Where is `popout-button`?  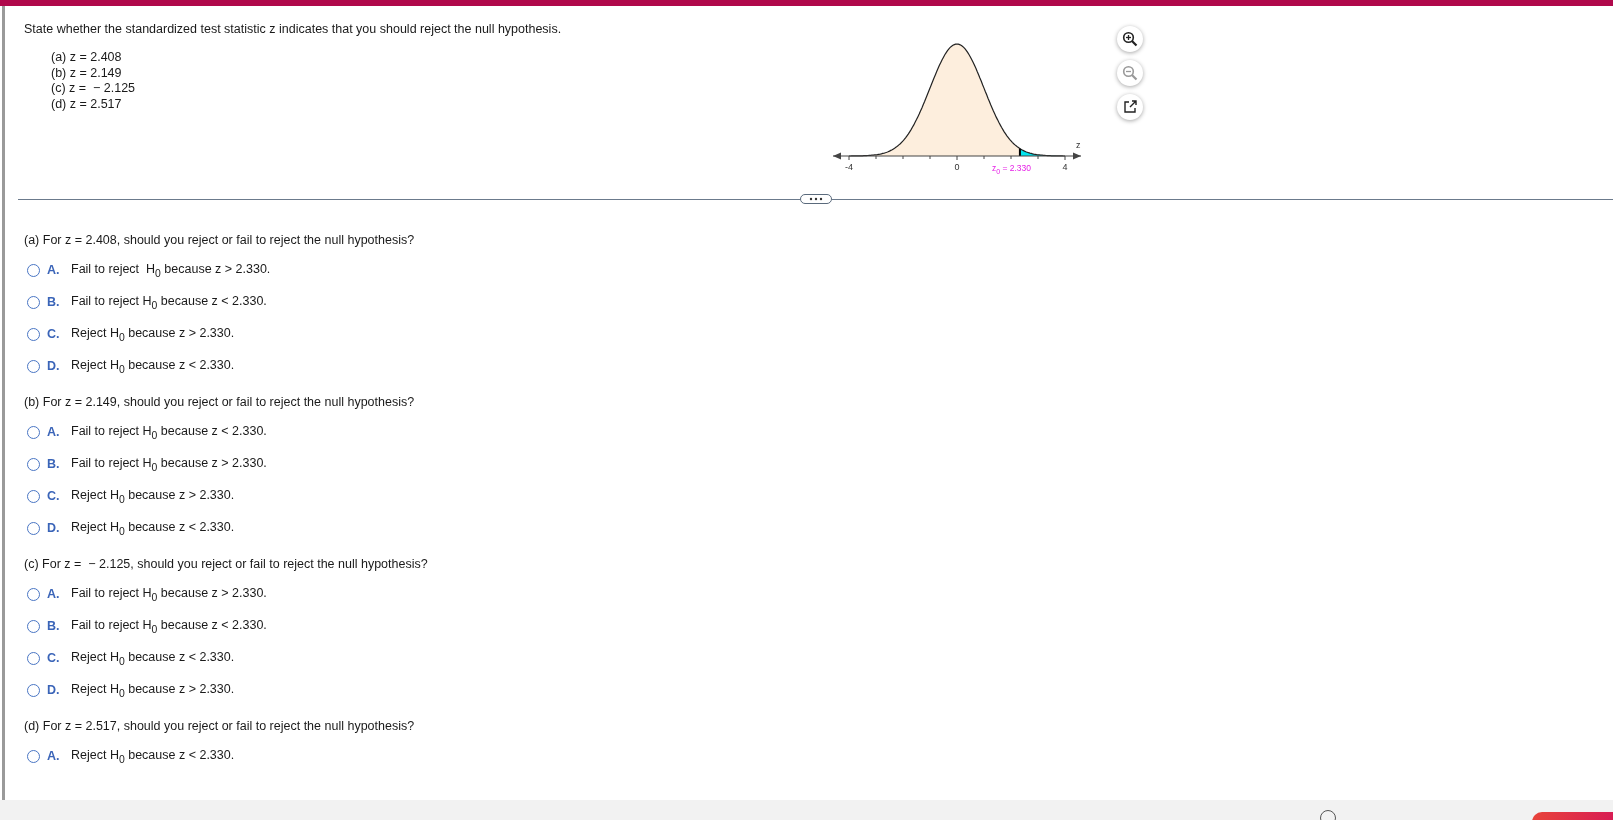
popout-button is located at coordinates (1130, 107).